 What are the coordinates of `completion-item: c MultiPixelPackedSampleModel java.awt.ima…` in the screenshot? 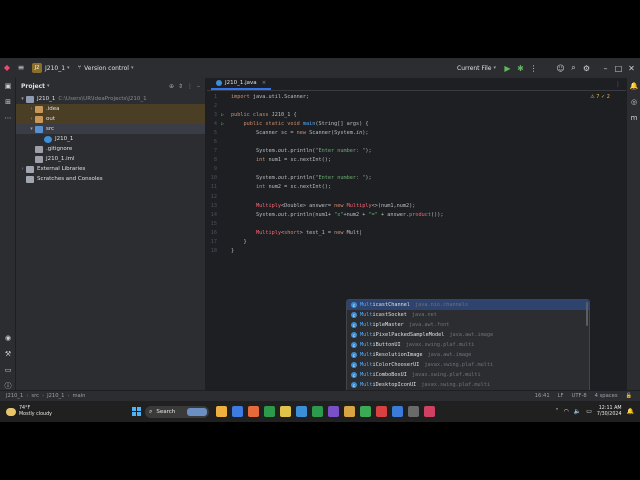 It's located at (468, 335).